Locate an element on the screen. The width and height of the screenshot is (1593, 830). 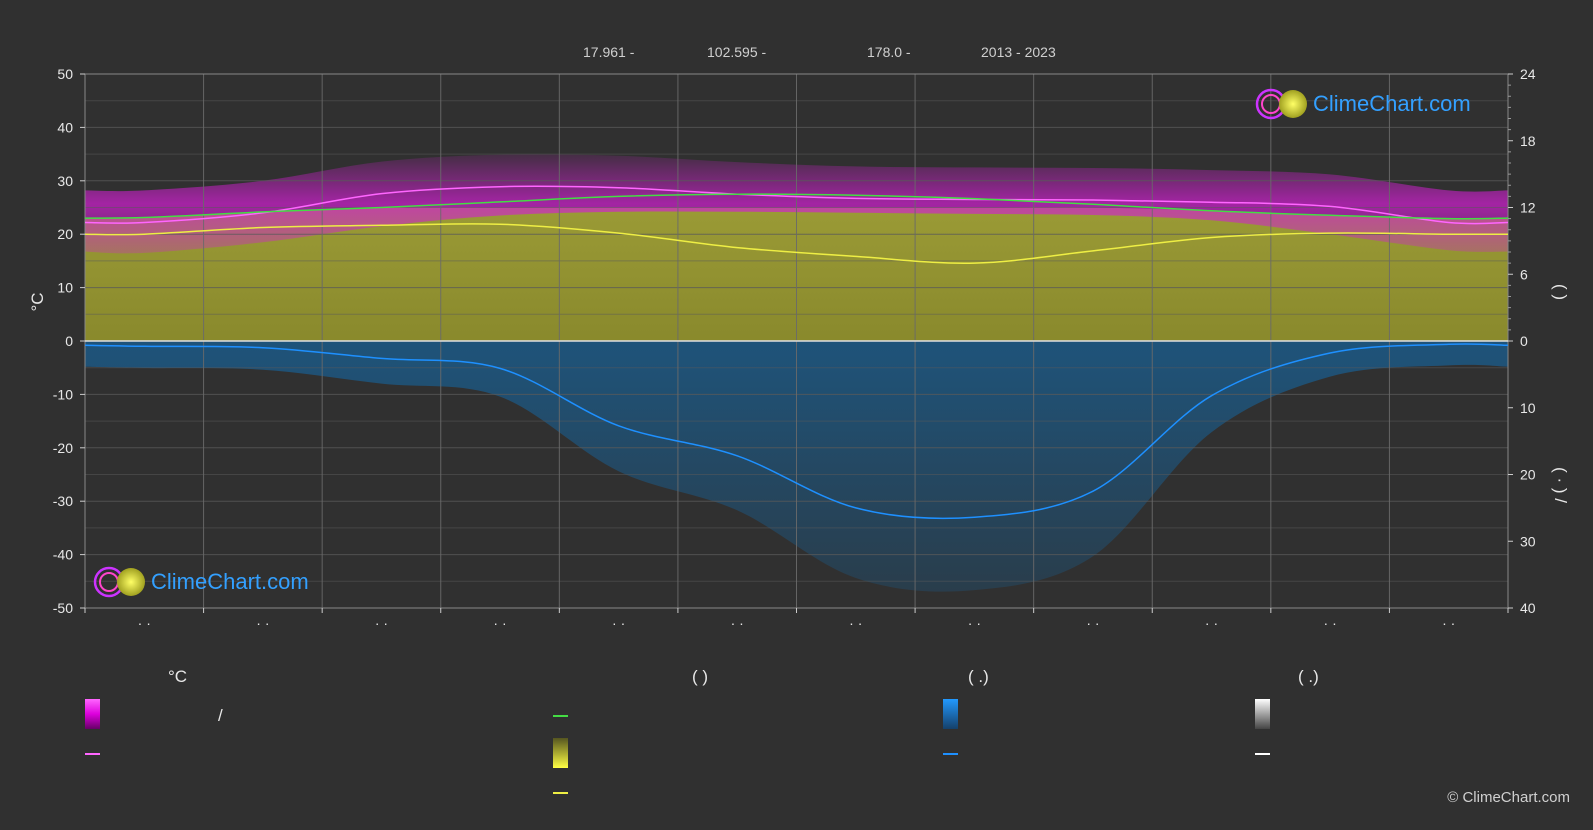
copyright: © ClimeChart.com is located at coordinates (1508, 797).